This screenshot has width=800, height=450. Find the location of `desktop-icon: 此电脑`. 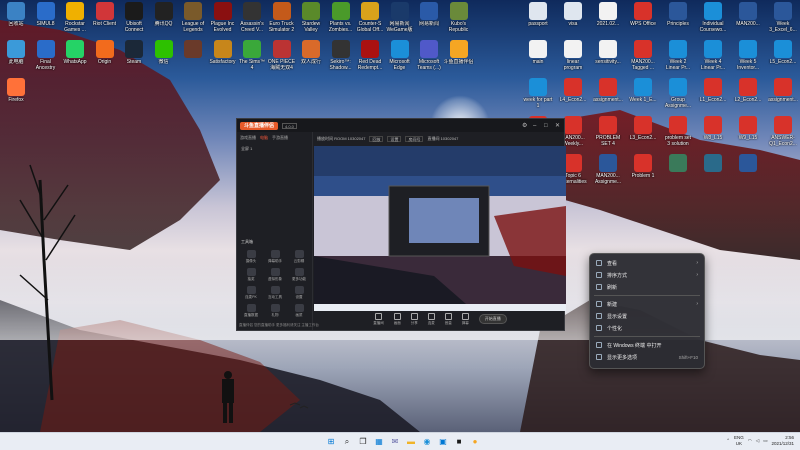

desktop-icon: 此电脑 is located at coordinates (16, 52).